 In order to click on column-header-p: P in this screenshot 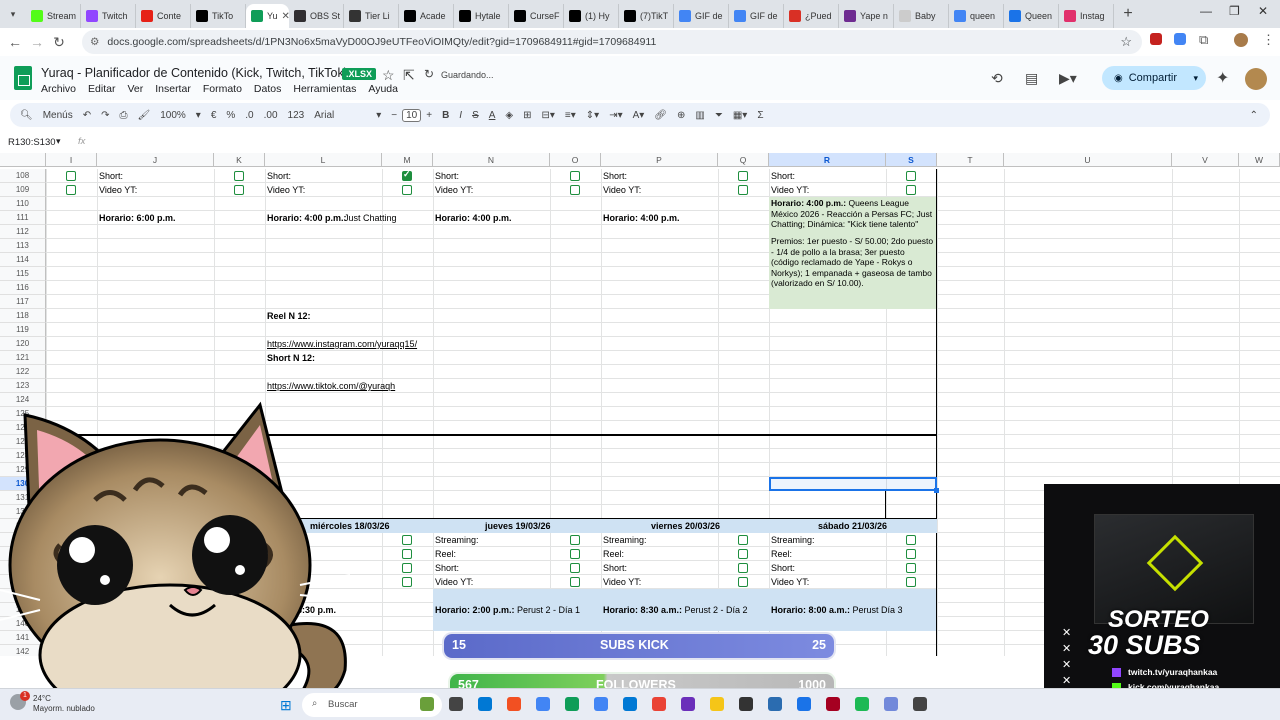, I will do `click(659, 160)`.